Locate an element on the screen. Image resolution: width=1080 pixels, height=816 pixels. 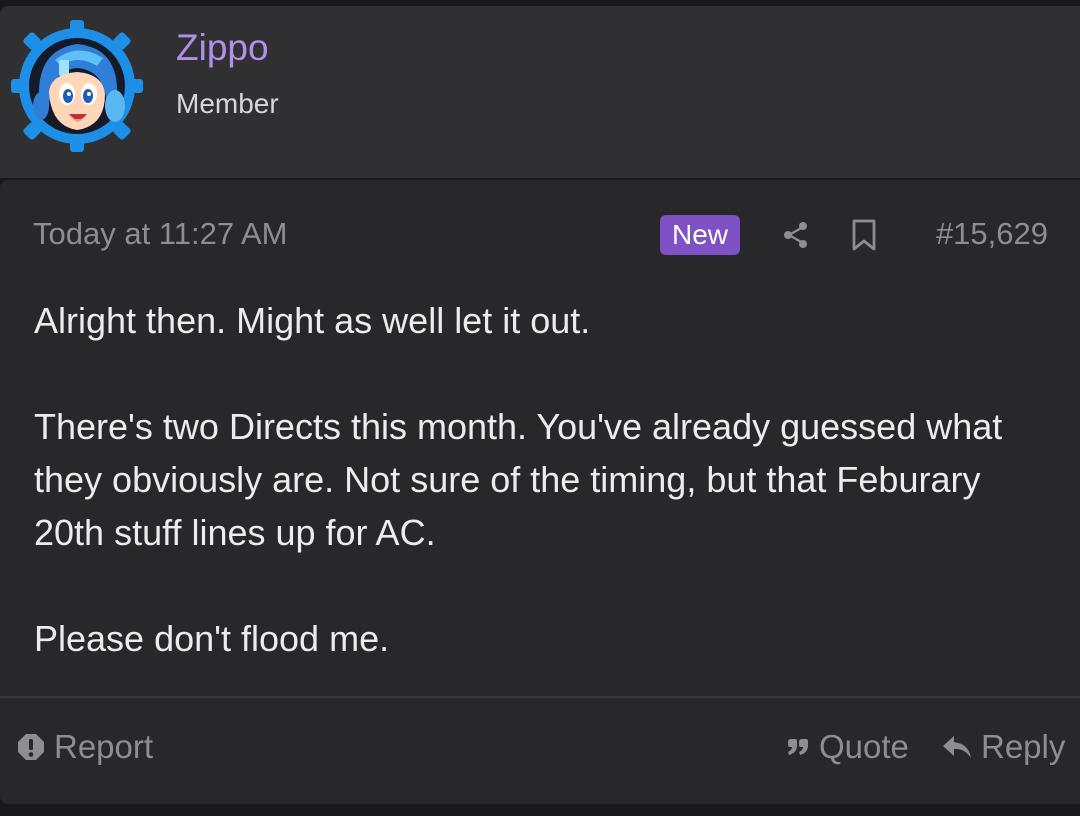
quote-icon is located at coordinates (798, 747).